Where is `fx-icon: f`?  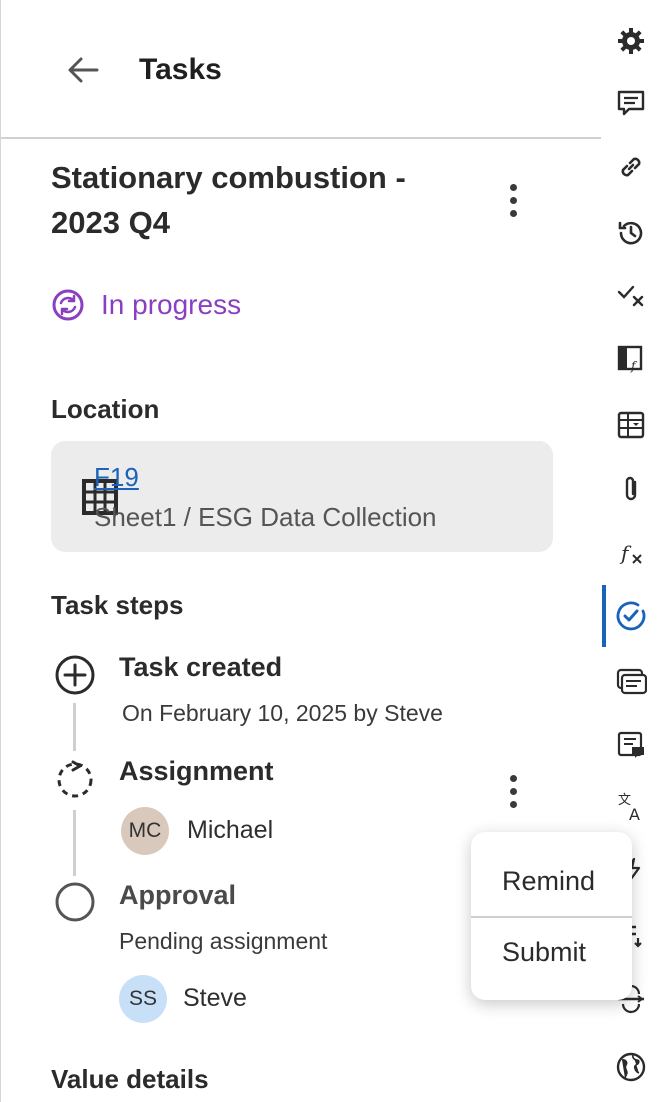
fx-icon: f is located at coordinates (631, 553).